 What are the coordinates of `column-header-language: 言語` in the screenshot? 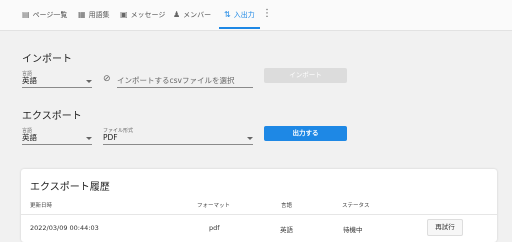 It's located at (287, 206).